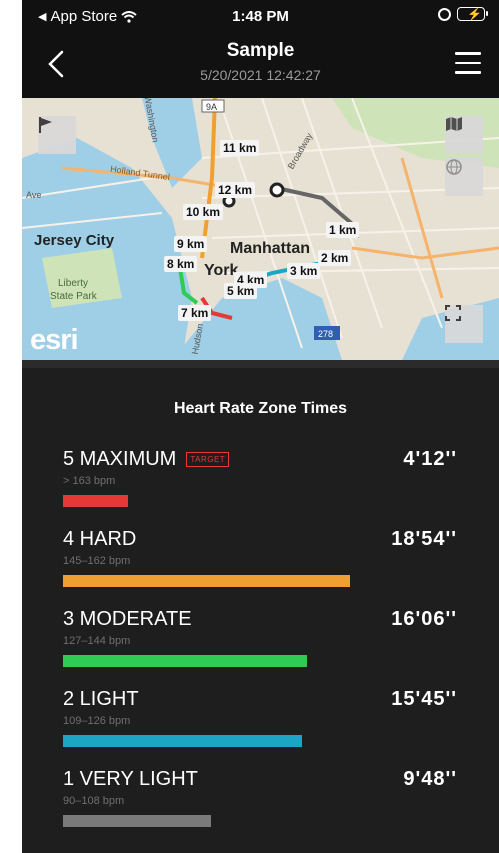  I want to click on km-marker-12: 12 km, so click(235, 190).